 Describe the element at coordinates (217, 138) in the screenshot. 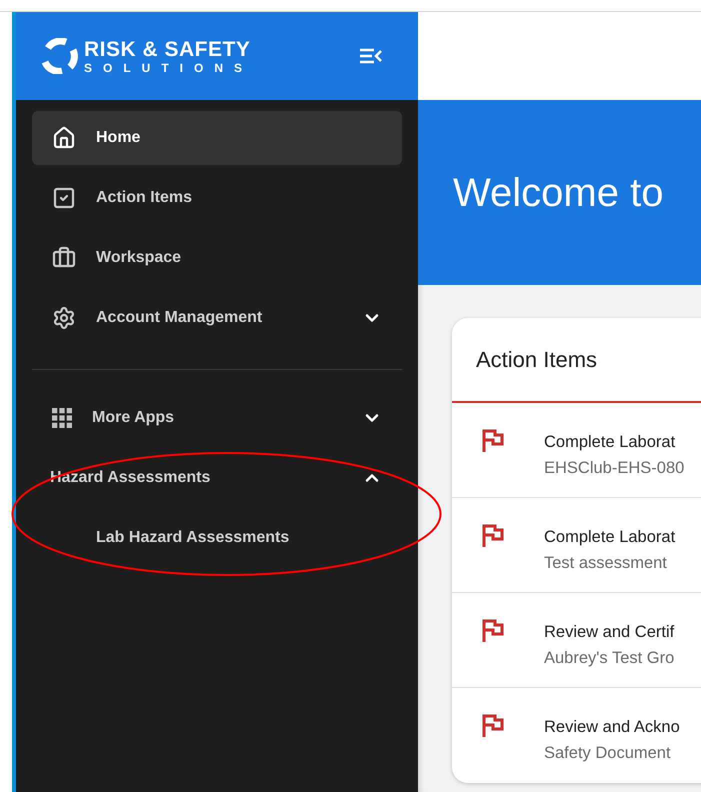

I see `nav-item: Home` at that location.